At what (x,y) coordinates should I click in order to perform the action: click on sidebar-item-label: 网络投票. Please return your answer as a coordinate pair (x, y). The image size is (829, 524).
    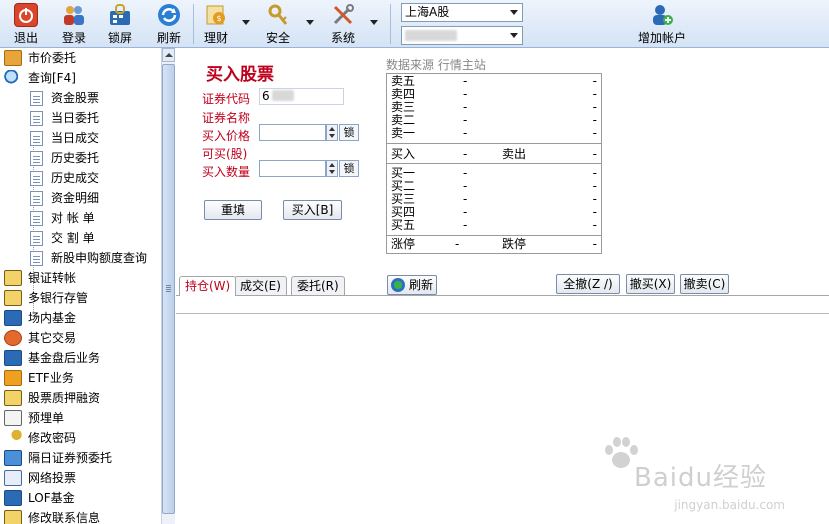
    Looking at the image, I should click on (52, 478).